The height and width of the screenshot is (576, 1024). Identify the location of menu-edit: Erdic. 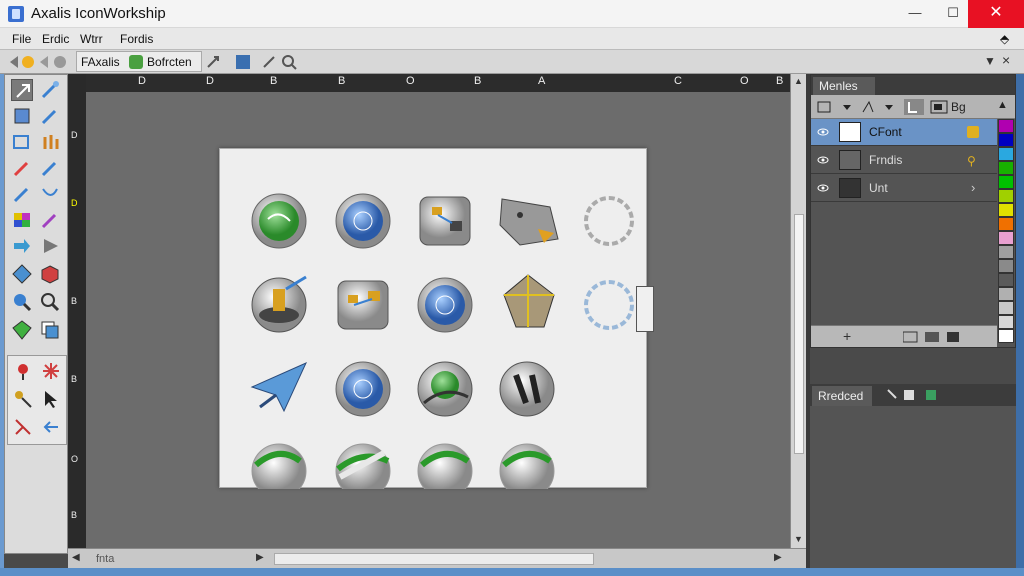
(55, 39).